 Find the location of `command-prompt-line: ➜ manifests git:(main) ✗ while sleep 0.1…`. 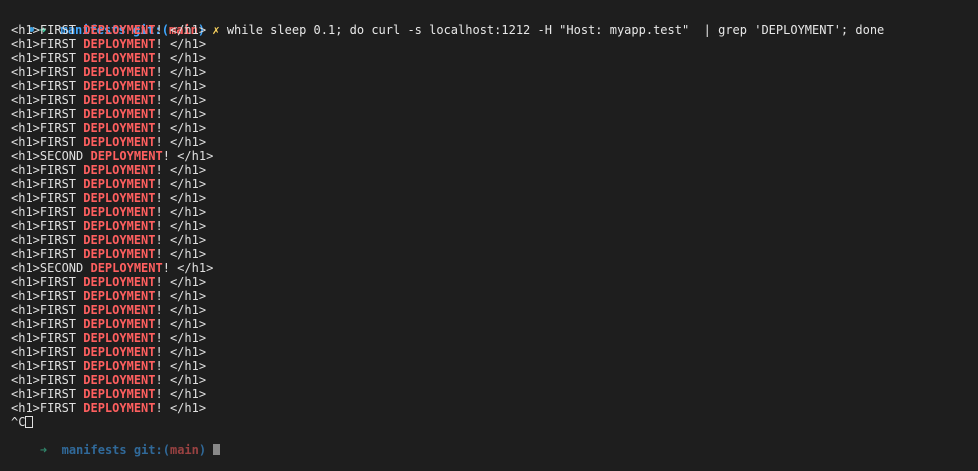

command-prompt-line: ➜ manifests git:(main) ✗ while sleep 0.1… is located at coordinates (489, 23).